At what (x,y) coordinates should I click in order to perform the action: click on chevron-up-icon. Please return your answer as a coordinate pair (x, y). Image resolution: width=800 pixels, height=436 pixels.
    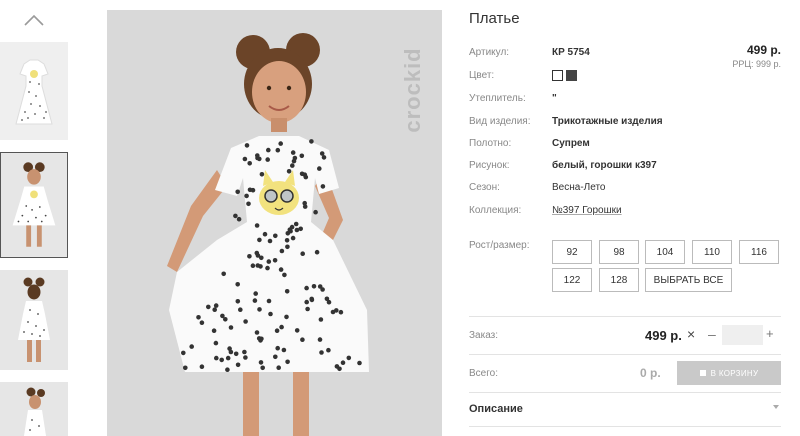
    Looking at the image, I should click on (34, 20).